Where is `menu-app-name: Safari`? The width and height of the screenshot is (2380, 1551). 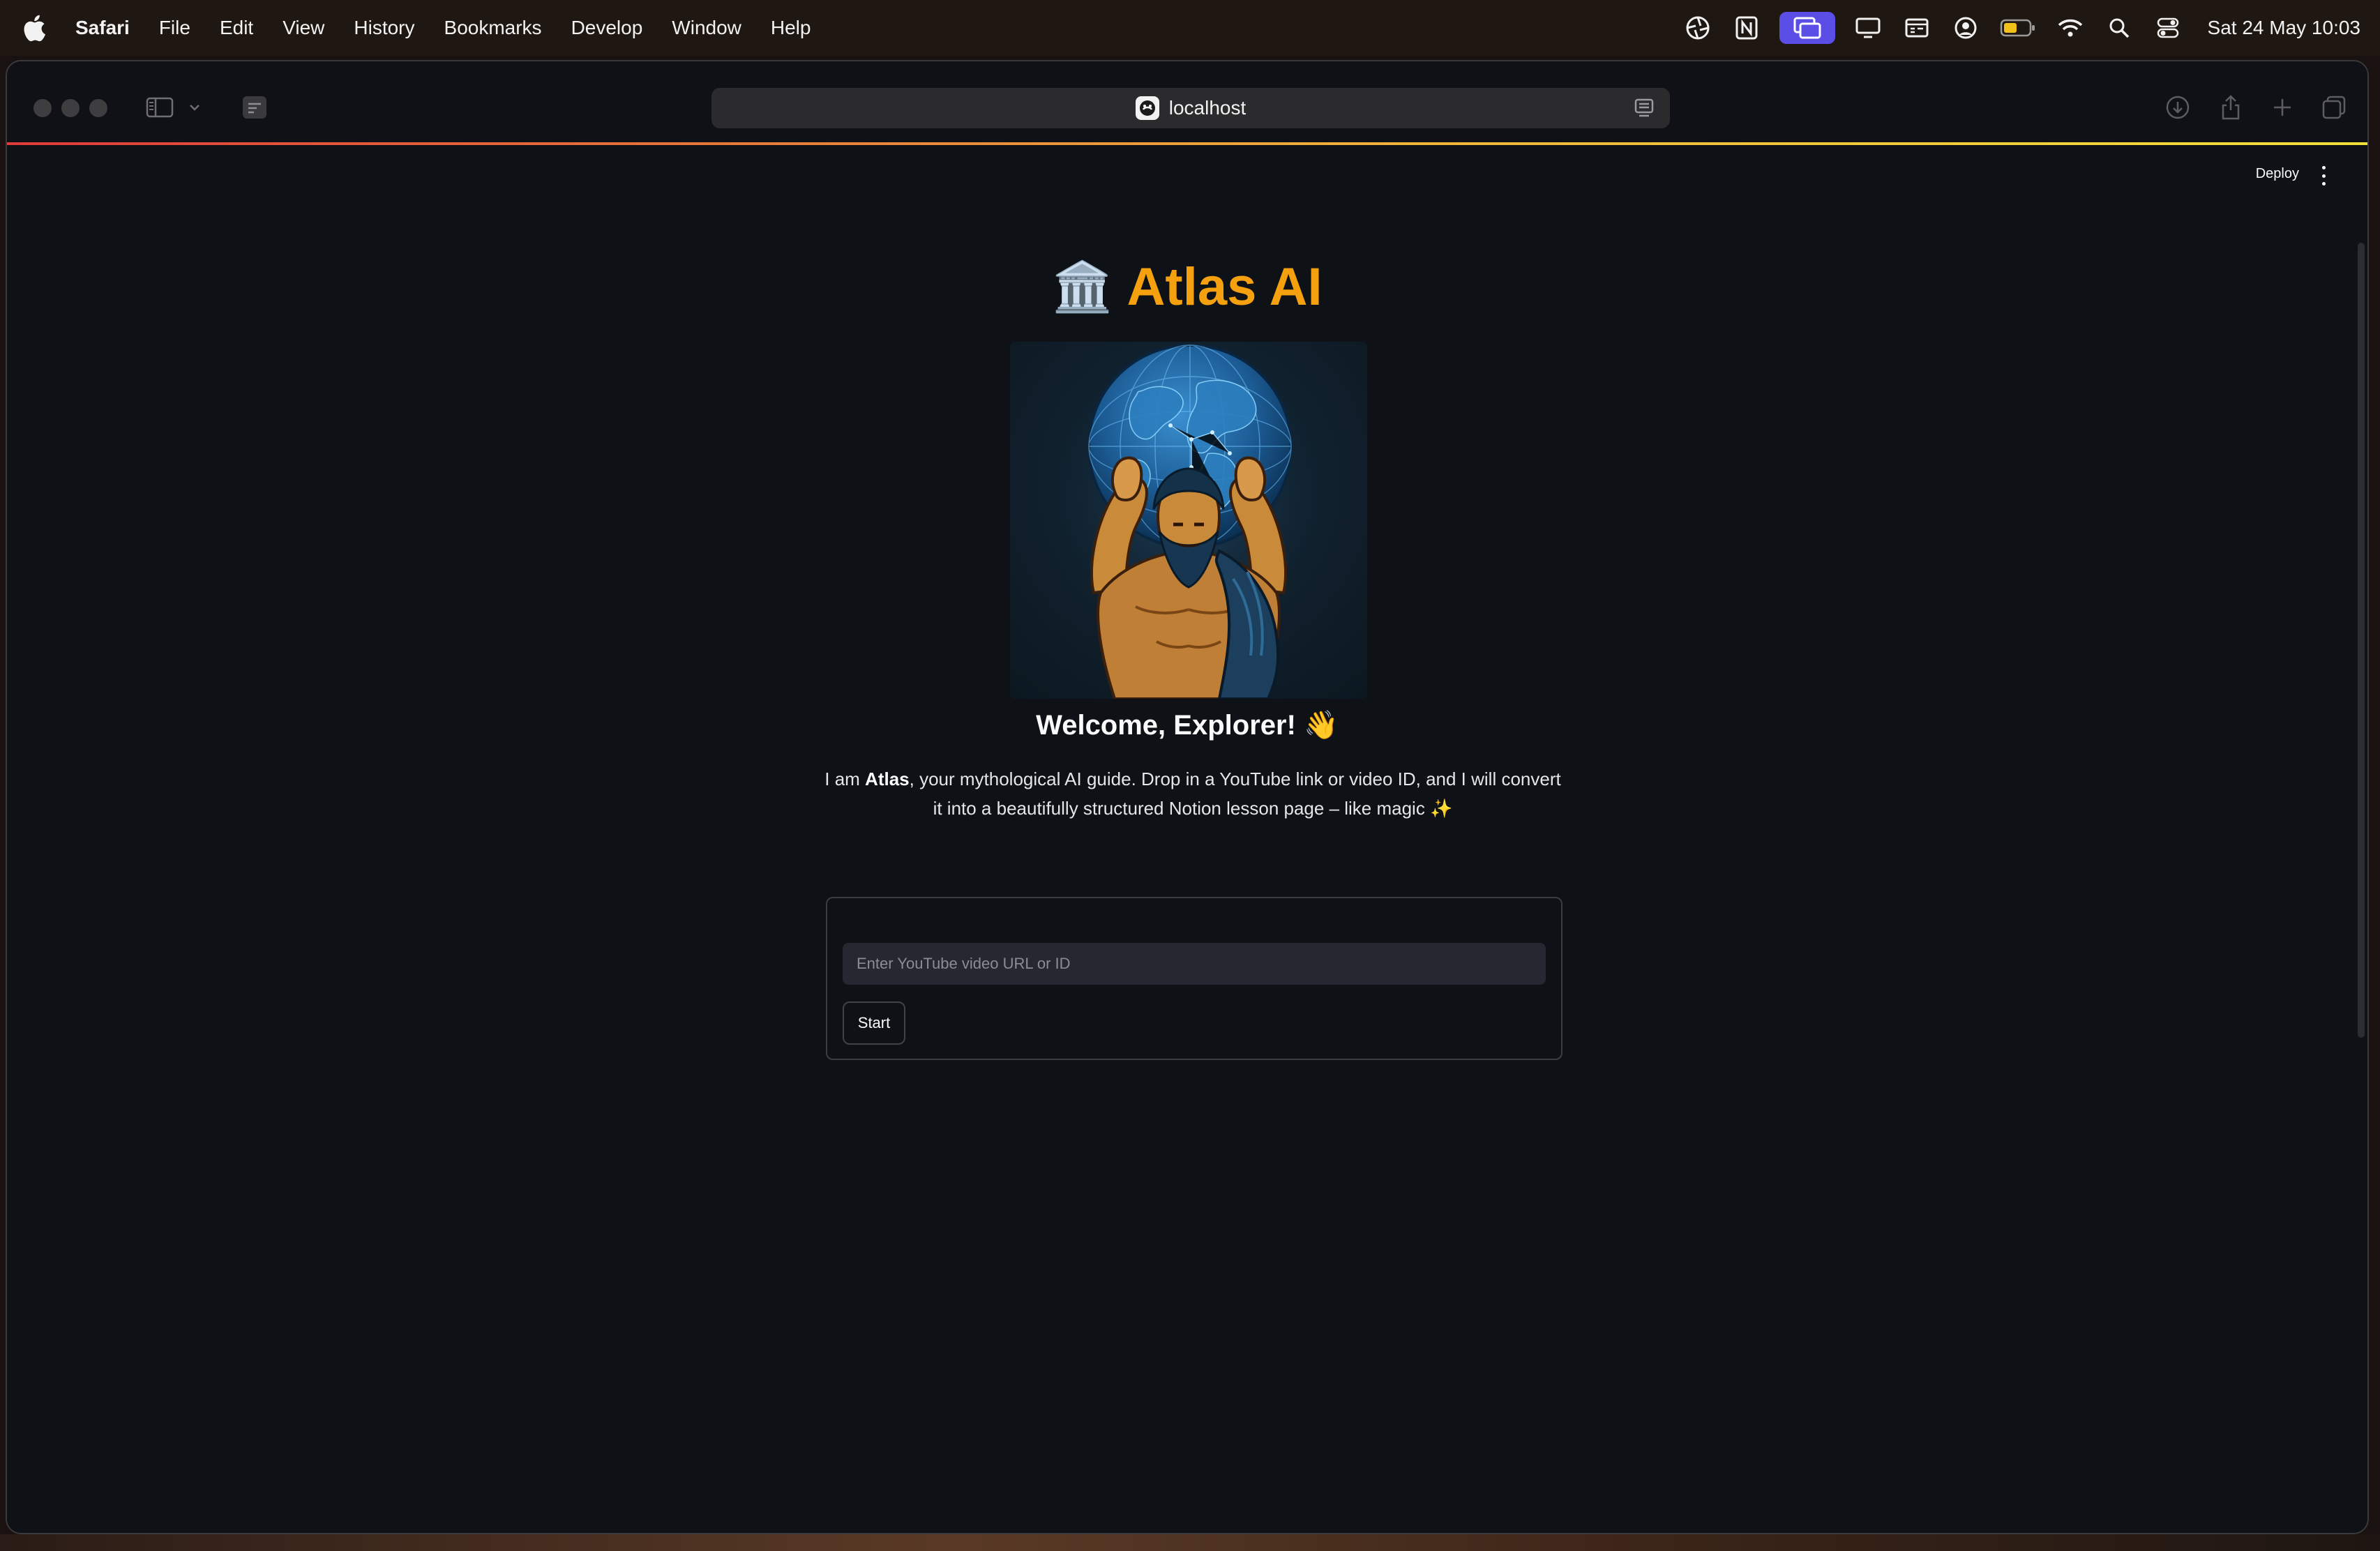
menu-app-name: Safari is located at coordinates (102, 28).